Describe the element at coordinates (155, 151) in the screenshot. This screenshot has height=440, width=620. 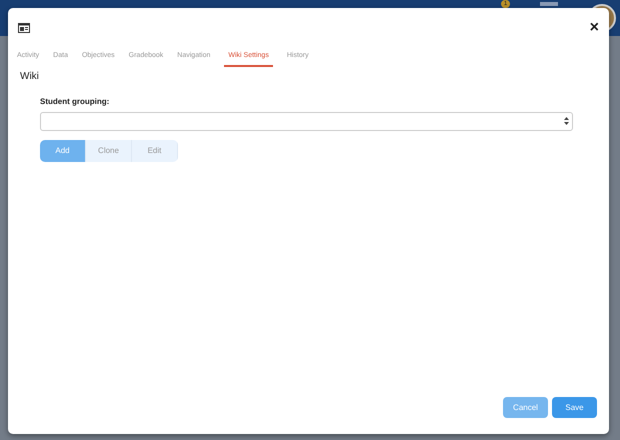
I see `segment-button: Edit` at that location.